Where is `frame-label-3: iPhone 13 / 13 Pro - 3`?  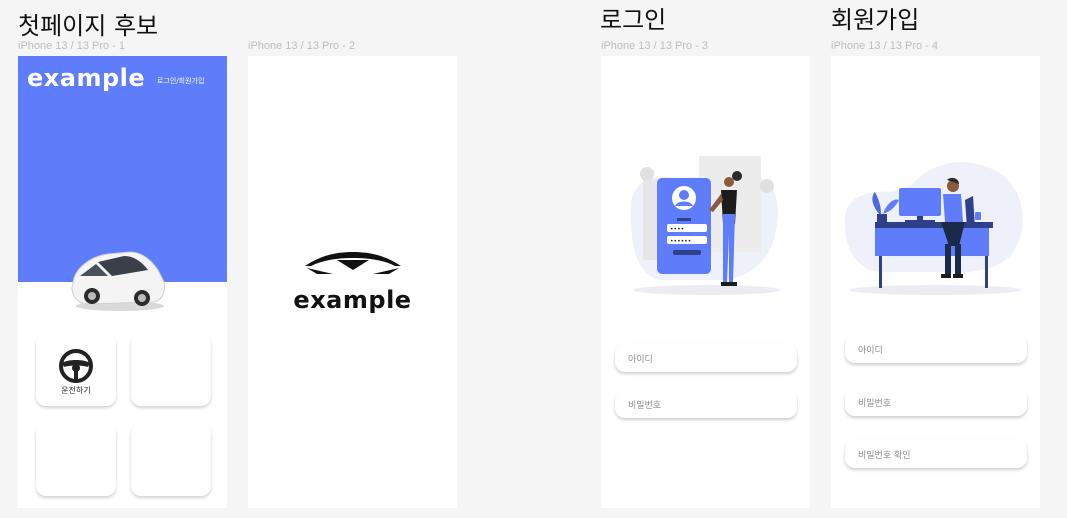
frame-label-3: iPhone 13 / 13 Pro - 3 is located at coordinates (655, 46).